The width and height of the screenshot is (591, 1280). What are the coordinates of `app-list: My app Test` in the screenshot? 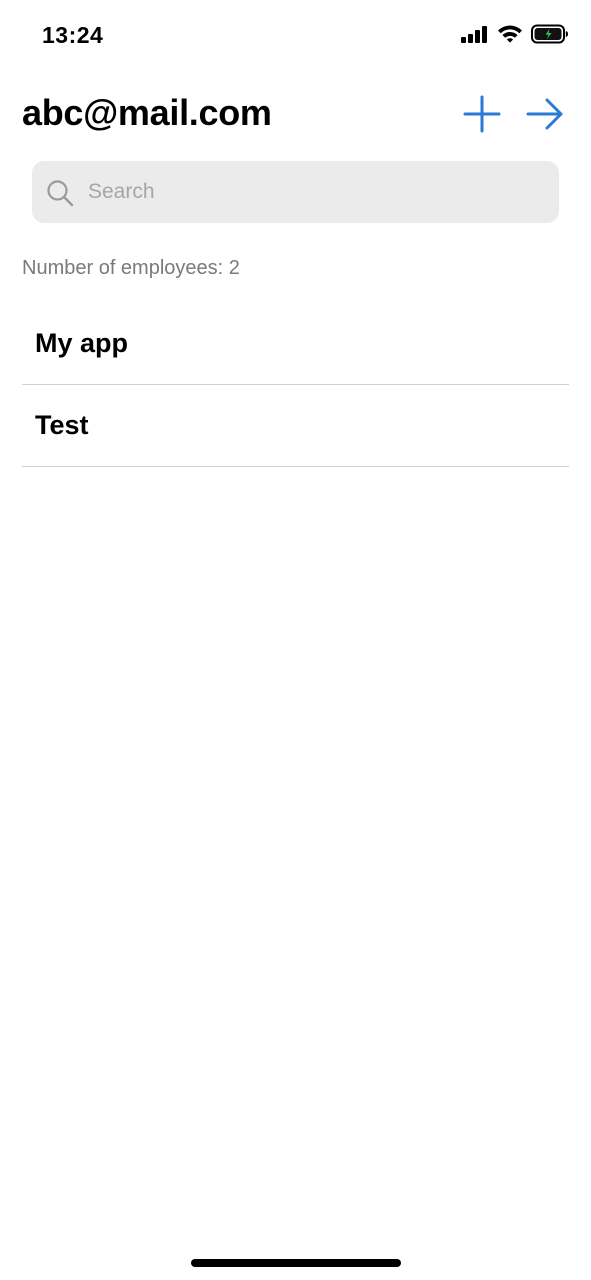 It's located at (295, 385).